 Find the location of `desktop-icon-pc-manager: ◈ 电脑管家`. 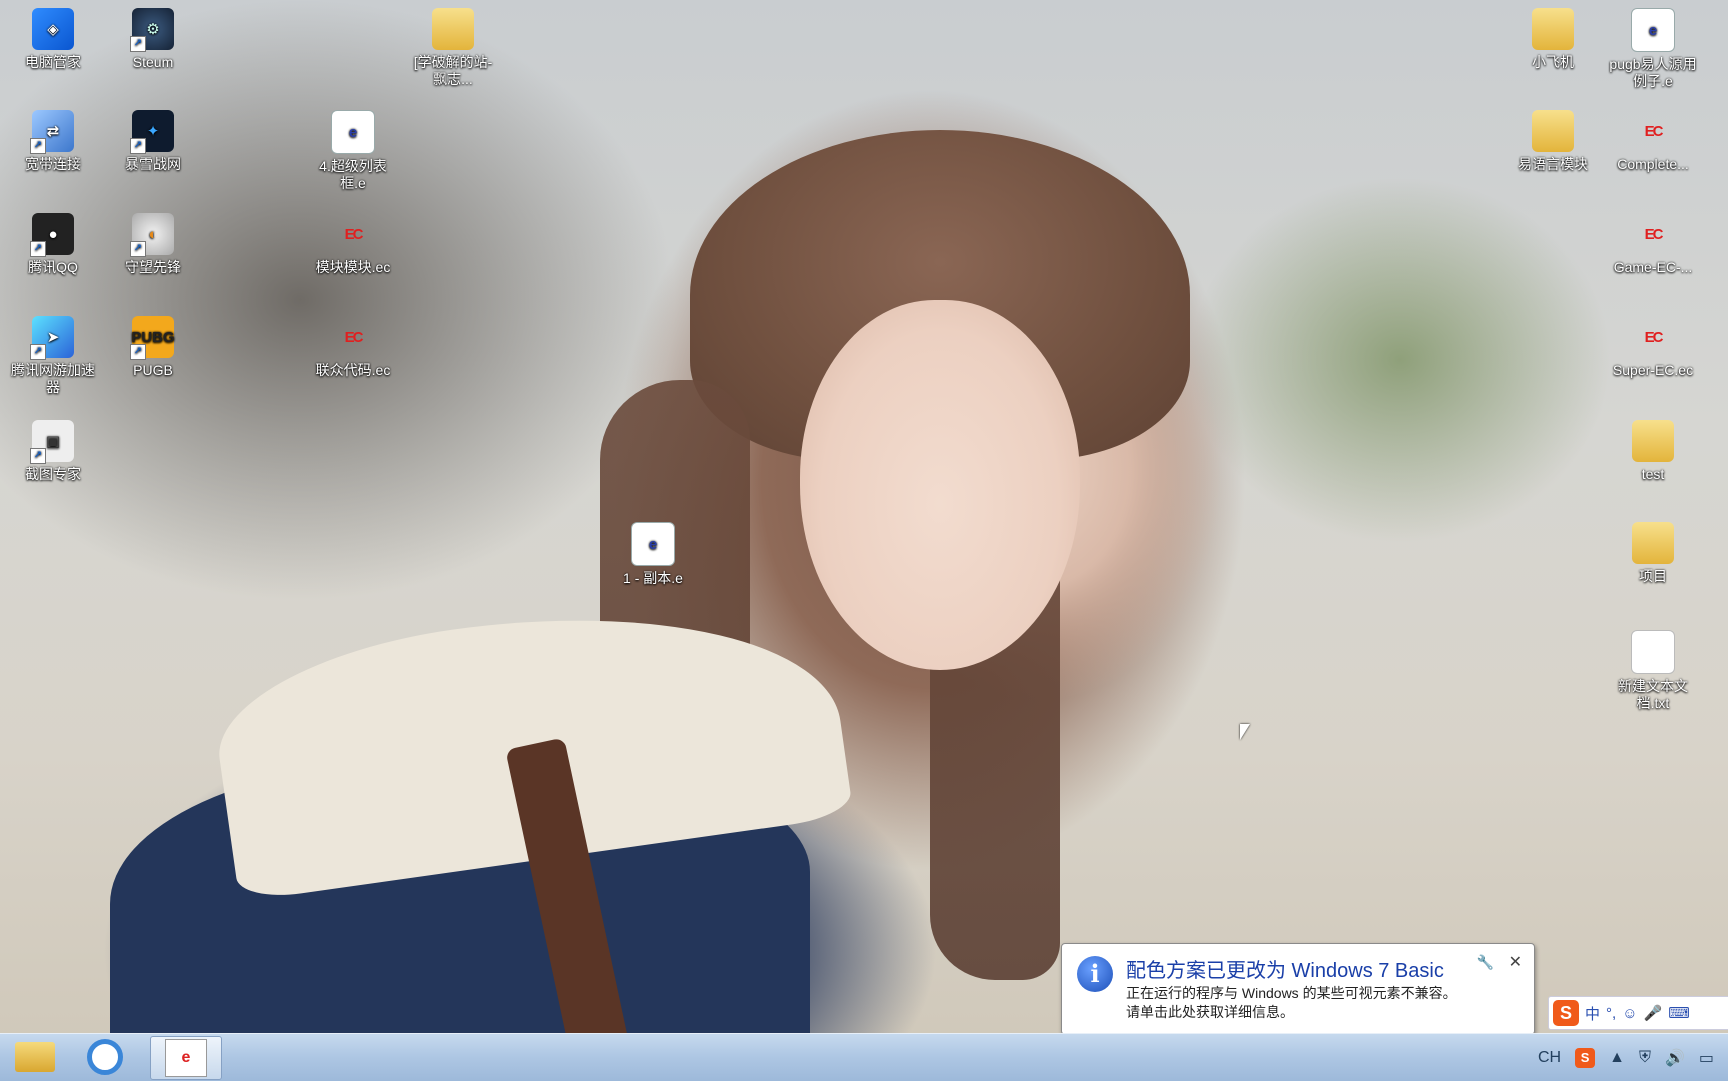

desktop-icon-pc-manager: ◈ 电脑管家 is located at coordinates (53, 39).